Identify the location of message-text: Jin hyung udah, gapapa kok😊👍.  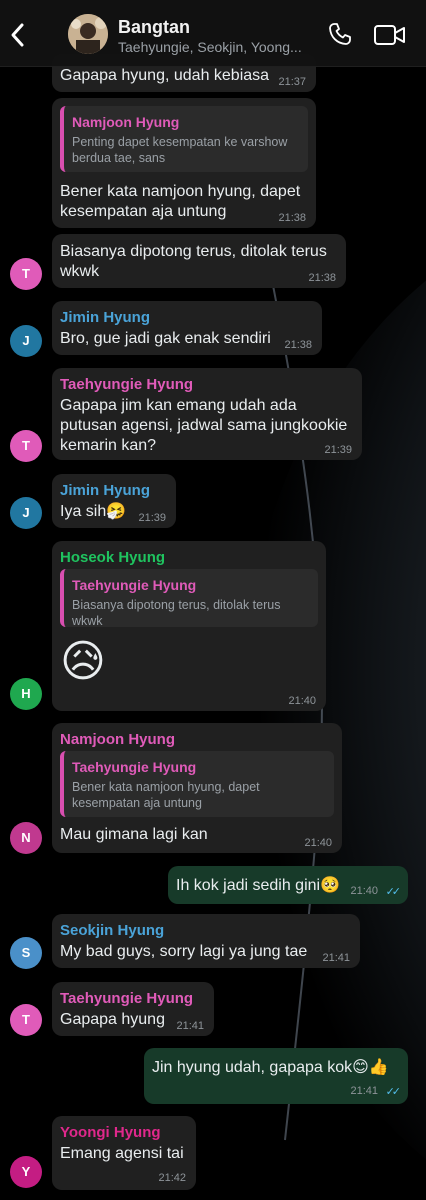
(270, 1067).